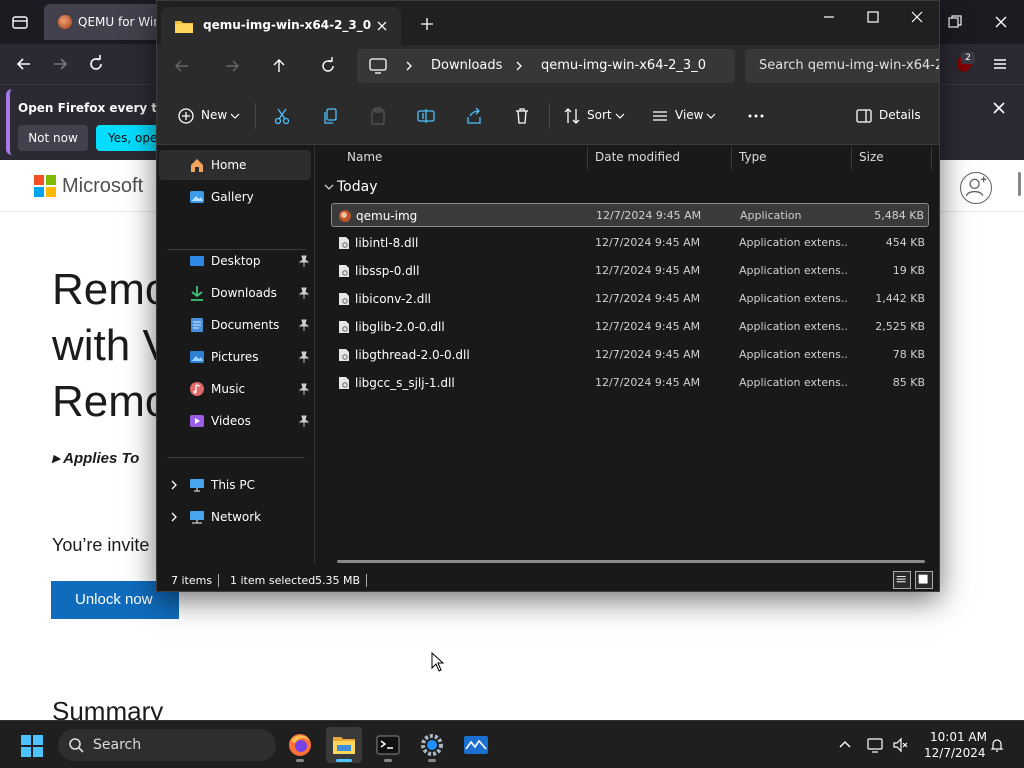 The image size is (1024, 768). Describe the element at coordinates (522, 116) in the screenshot. I see `delete-icon` at that location.